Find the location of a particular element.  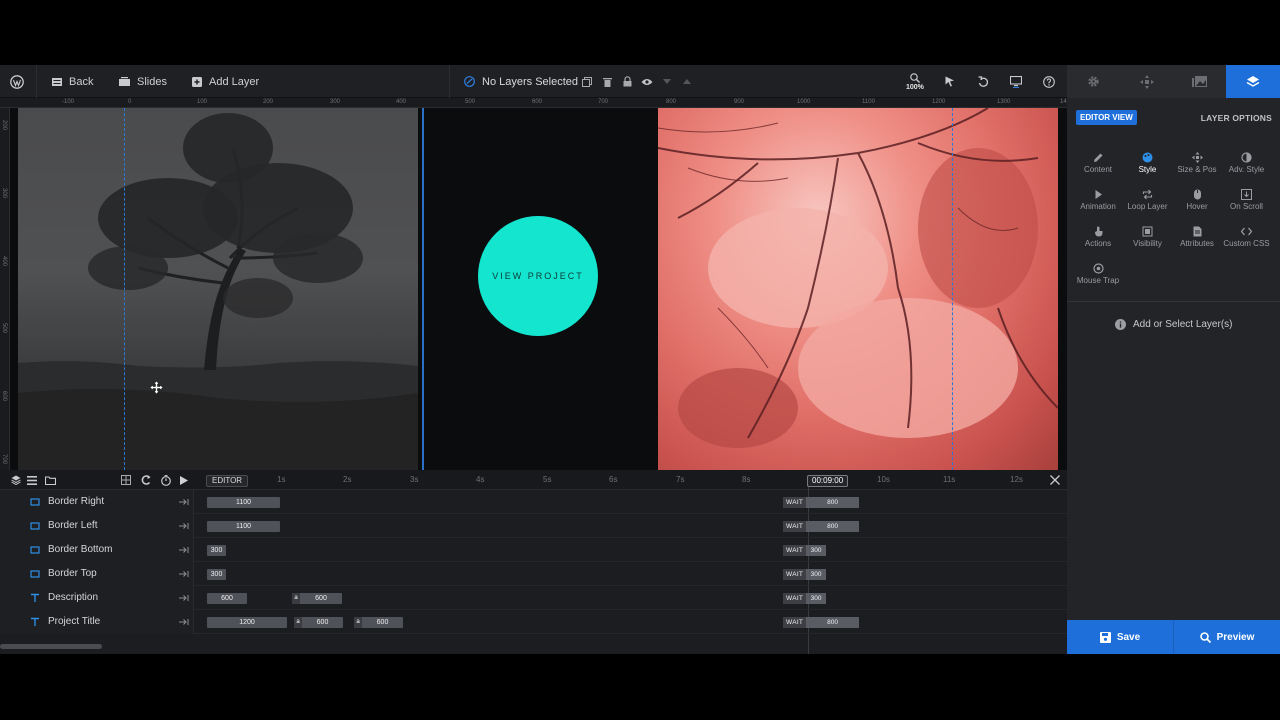

select-tool-button is located at coordinates (950, 81).